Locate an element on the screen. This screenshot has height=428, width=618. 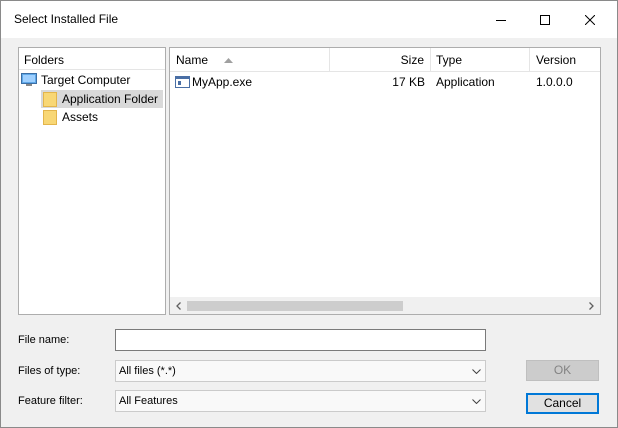
table-row: MyApp.exe 17 KB Application 1.0.0.0 is located at coordinates (385, 82).